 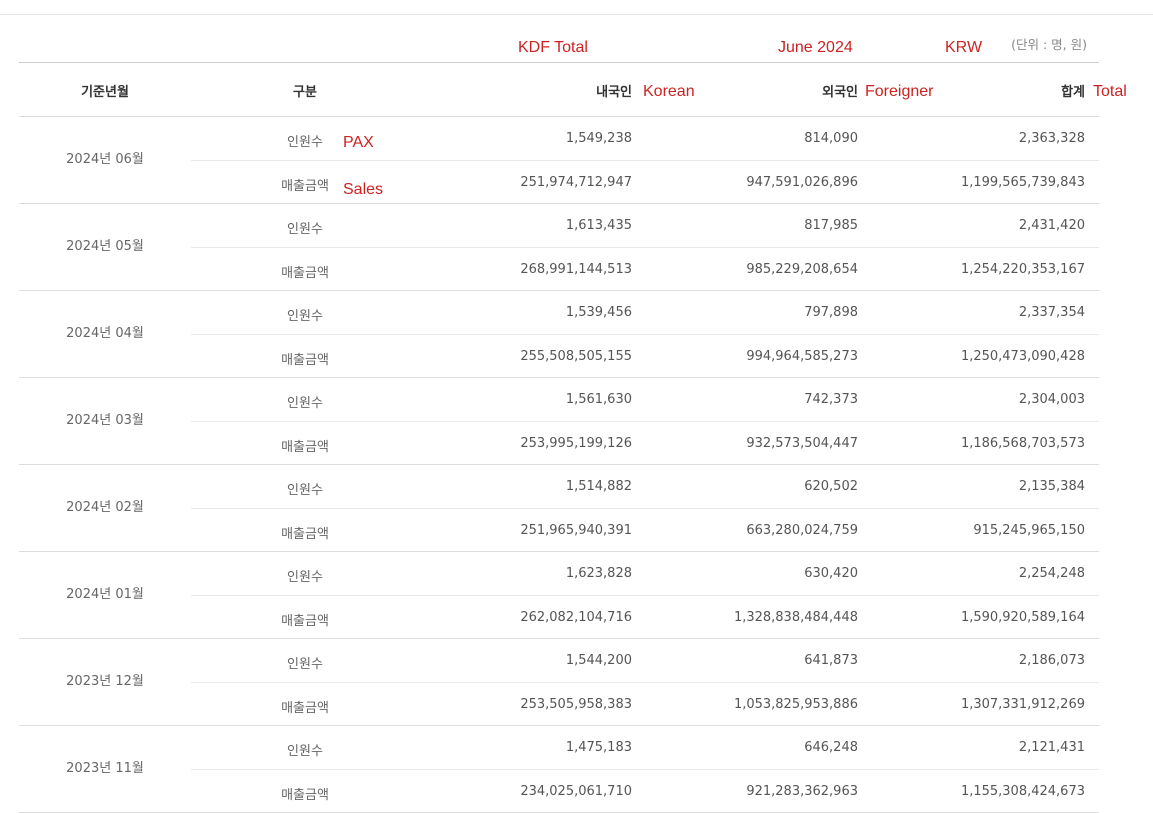 What do you see at coordinates (802, 443) in the screenshot?
I see `foreigner-value: 932,573,504,447` at bounding box center [802, 443].